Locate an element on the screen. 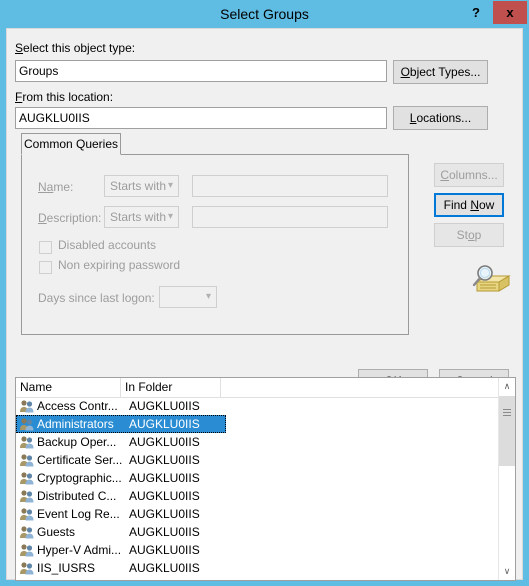 This screenshot has height=586, width=529. scrollbar-thumb is located at coordinates (507, 431).